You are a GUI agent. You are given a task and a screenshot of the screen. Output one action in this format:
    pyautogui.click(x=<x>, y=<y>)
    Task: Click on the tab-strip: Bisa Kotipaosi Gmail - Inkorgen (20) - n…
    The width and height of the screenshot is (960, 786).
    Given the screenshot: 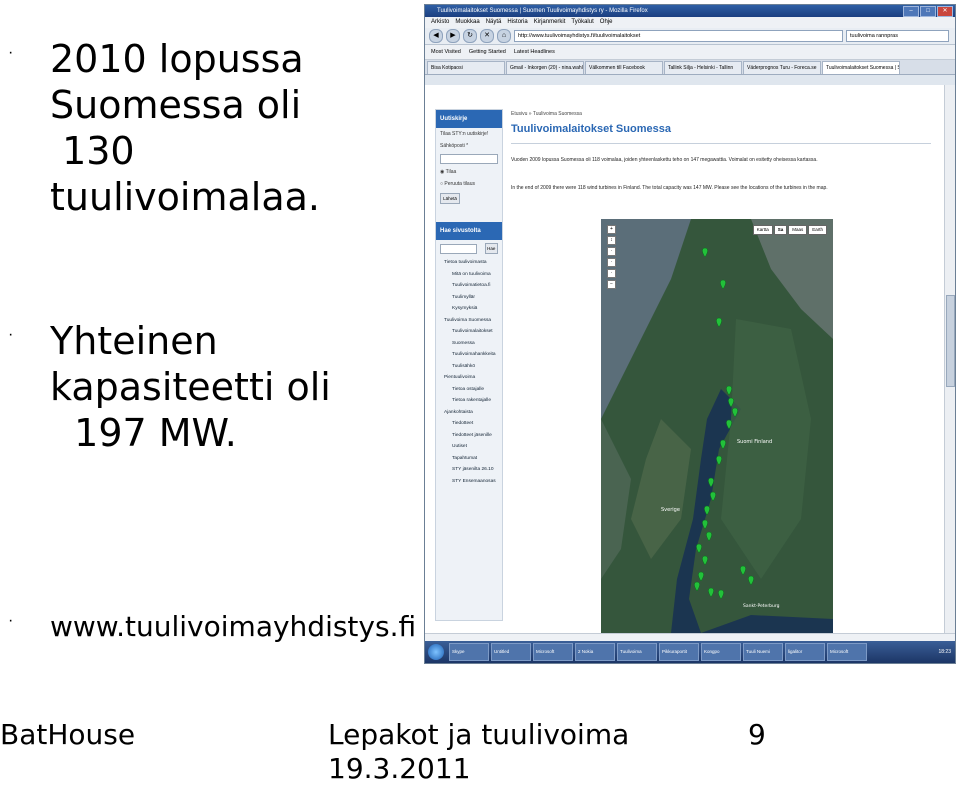 What is the action you would take?
    pyautogui.click(x=690, y=67)
    